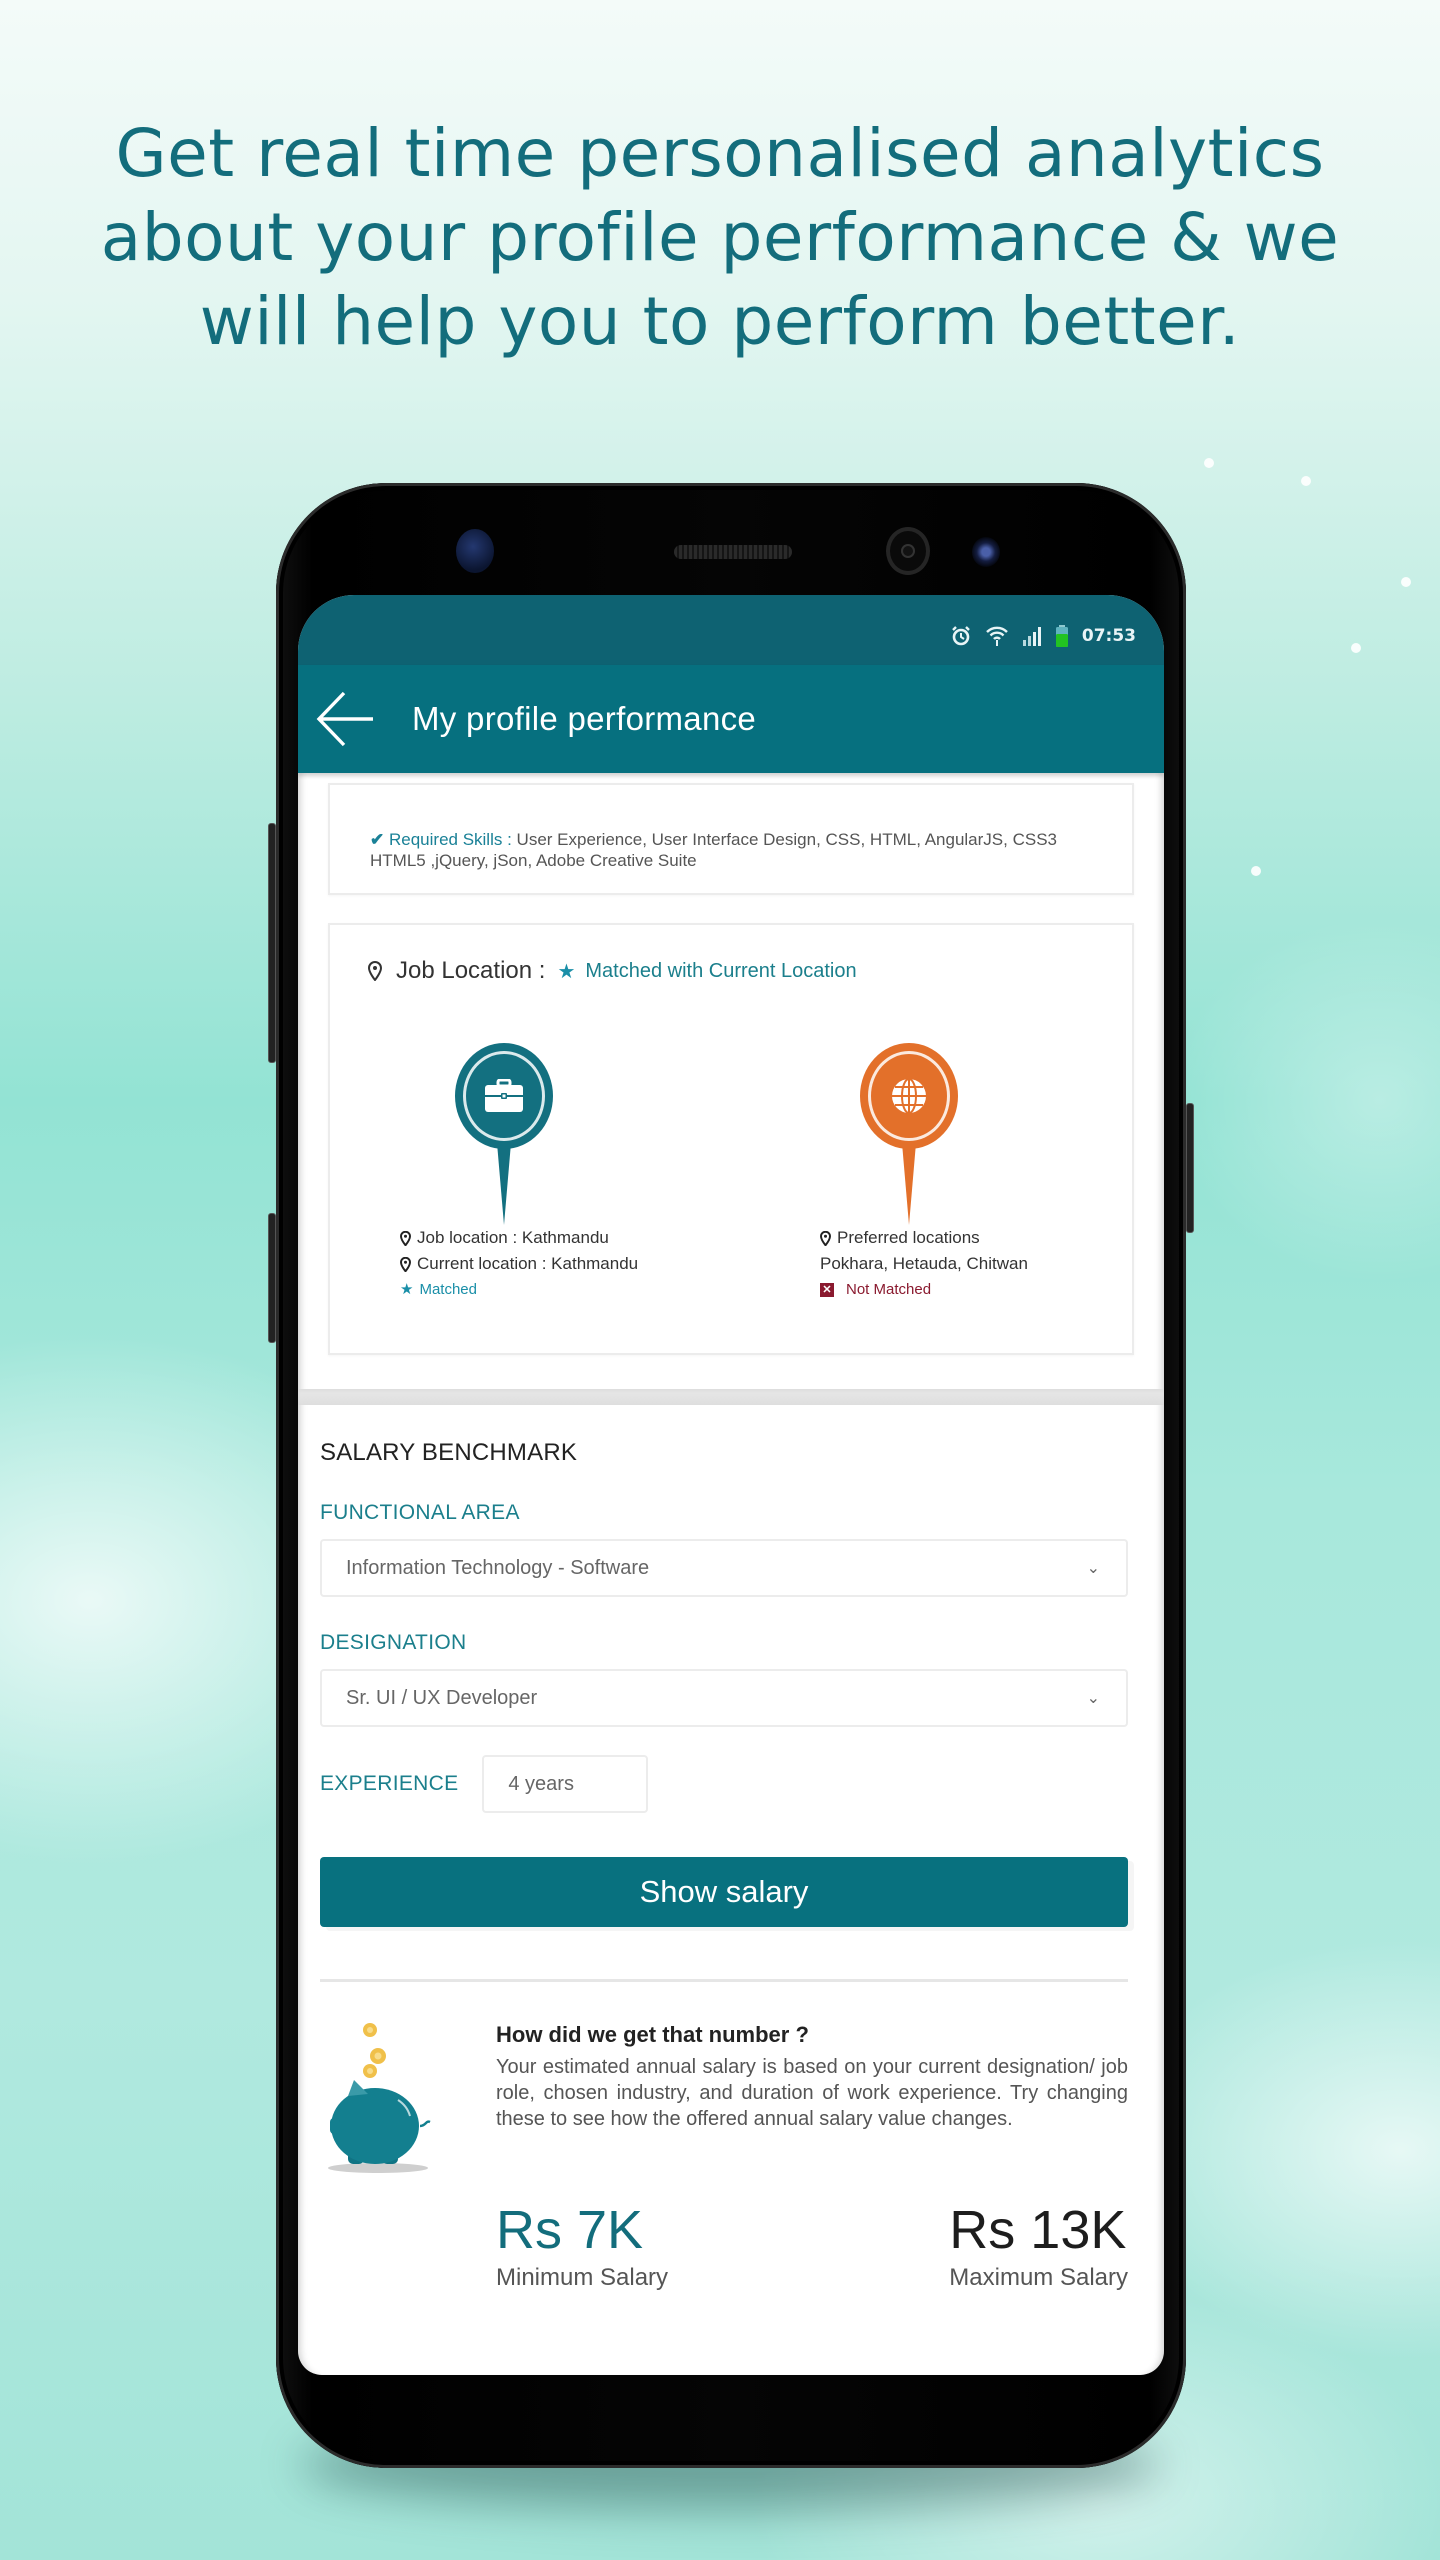 Image resolution: width=1440 pixels, height=2560 pixels. Describe the element at coordinates (448, 1289) in the screenshot. I see `matched-status: Matched` at that location.